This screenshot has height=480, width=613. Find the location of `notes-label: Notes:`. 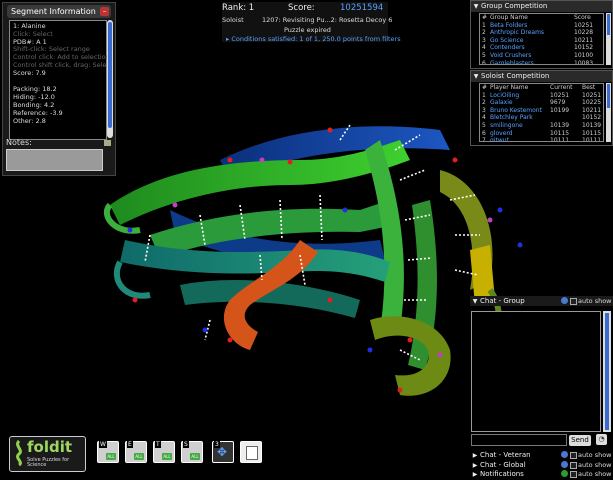

notes-label: Notes: is located at coordinates (19, 142).